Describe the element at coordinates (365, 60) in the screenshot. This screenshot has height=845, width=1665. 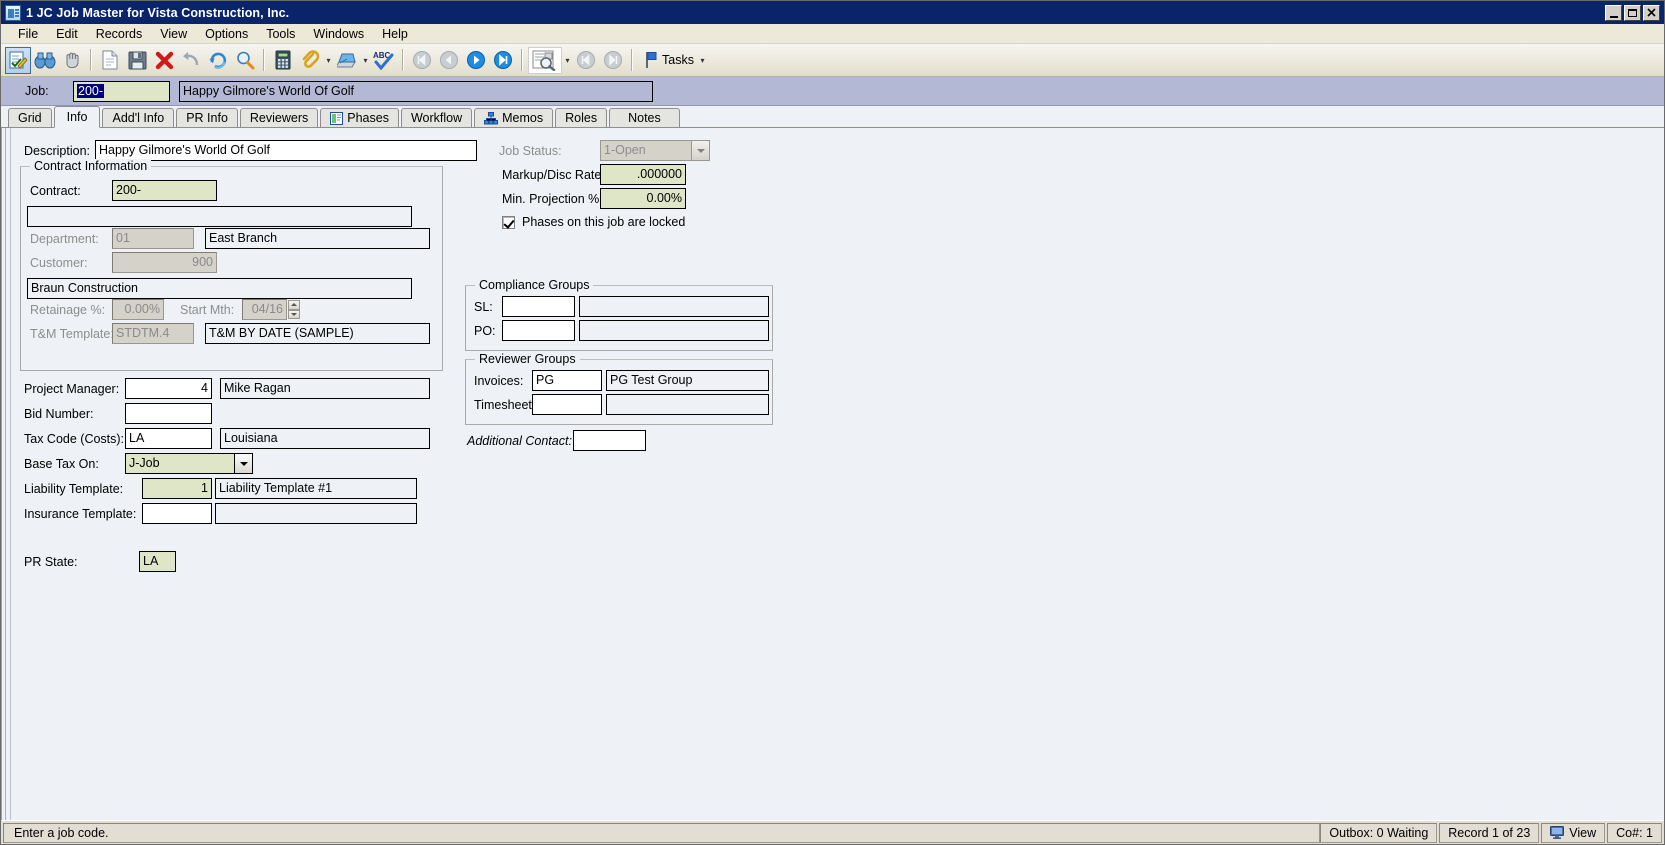
I see `print-dropdown-arrow: ▾` at that location.